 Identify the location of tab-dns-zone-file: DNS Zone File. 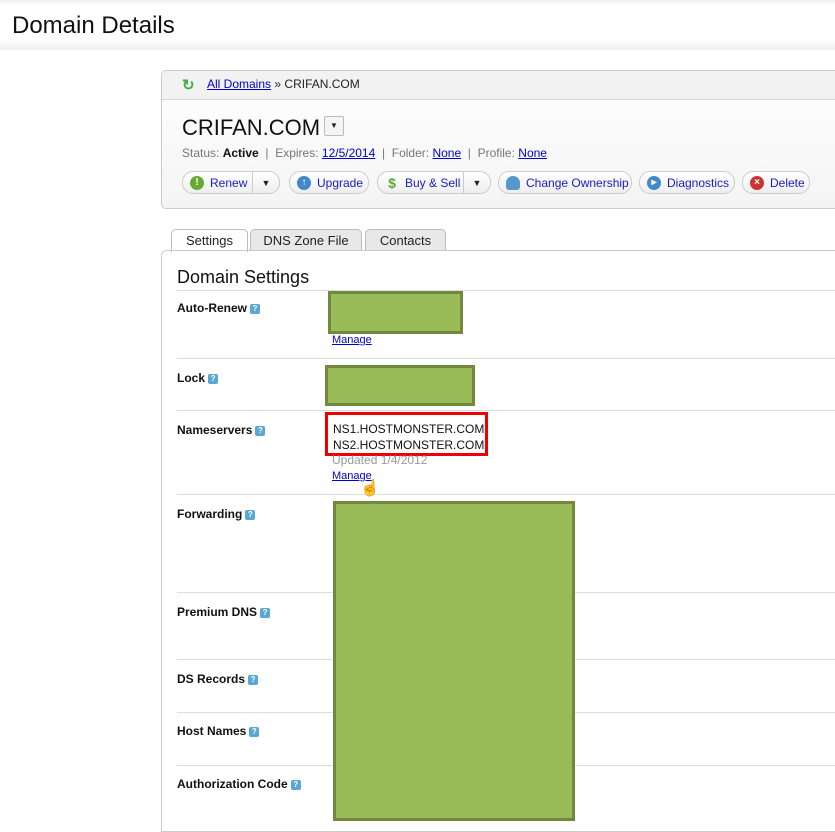
(306, 240).